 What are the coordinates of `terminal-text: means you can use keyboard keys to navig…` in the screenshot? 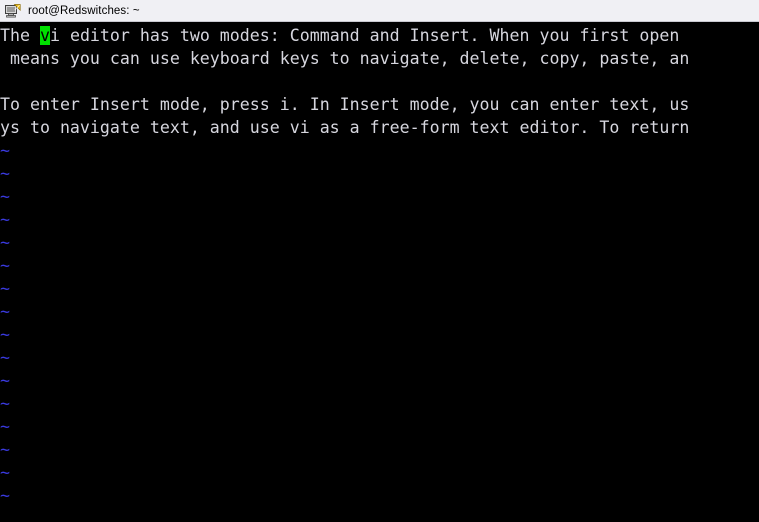 It's located at (345, 58).